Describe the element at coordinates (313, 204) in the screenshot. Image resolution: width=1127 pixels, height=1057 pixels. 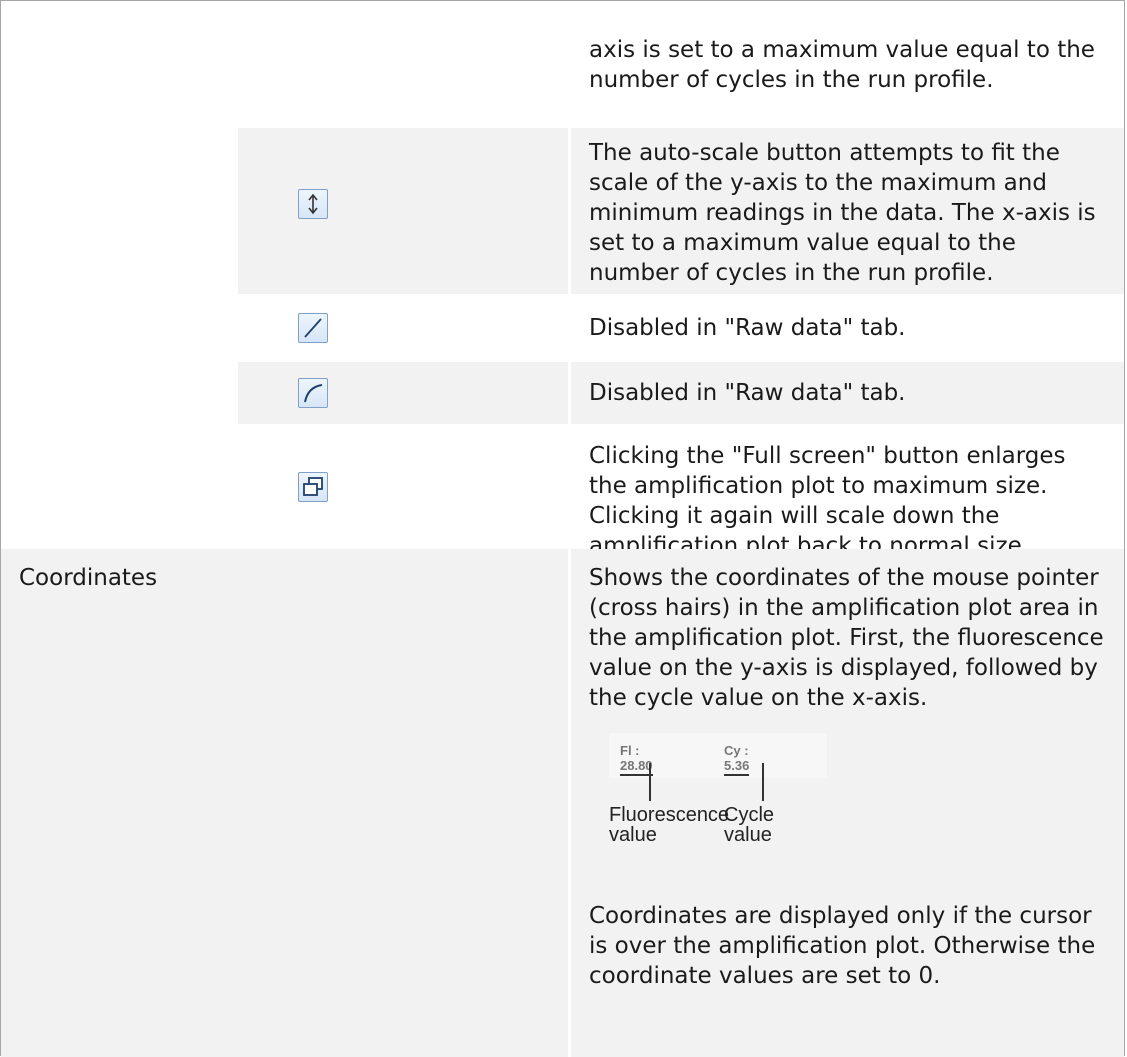
I see `autoscale-icon` at that location.